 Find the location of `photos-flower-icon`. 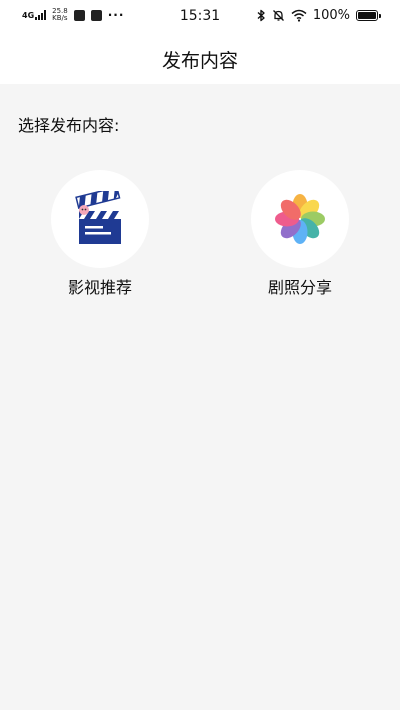

photos-flower-icon is located at coordinates (300, 219).